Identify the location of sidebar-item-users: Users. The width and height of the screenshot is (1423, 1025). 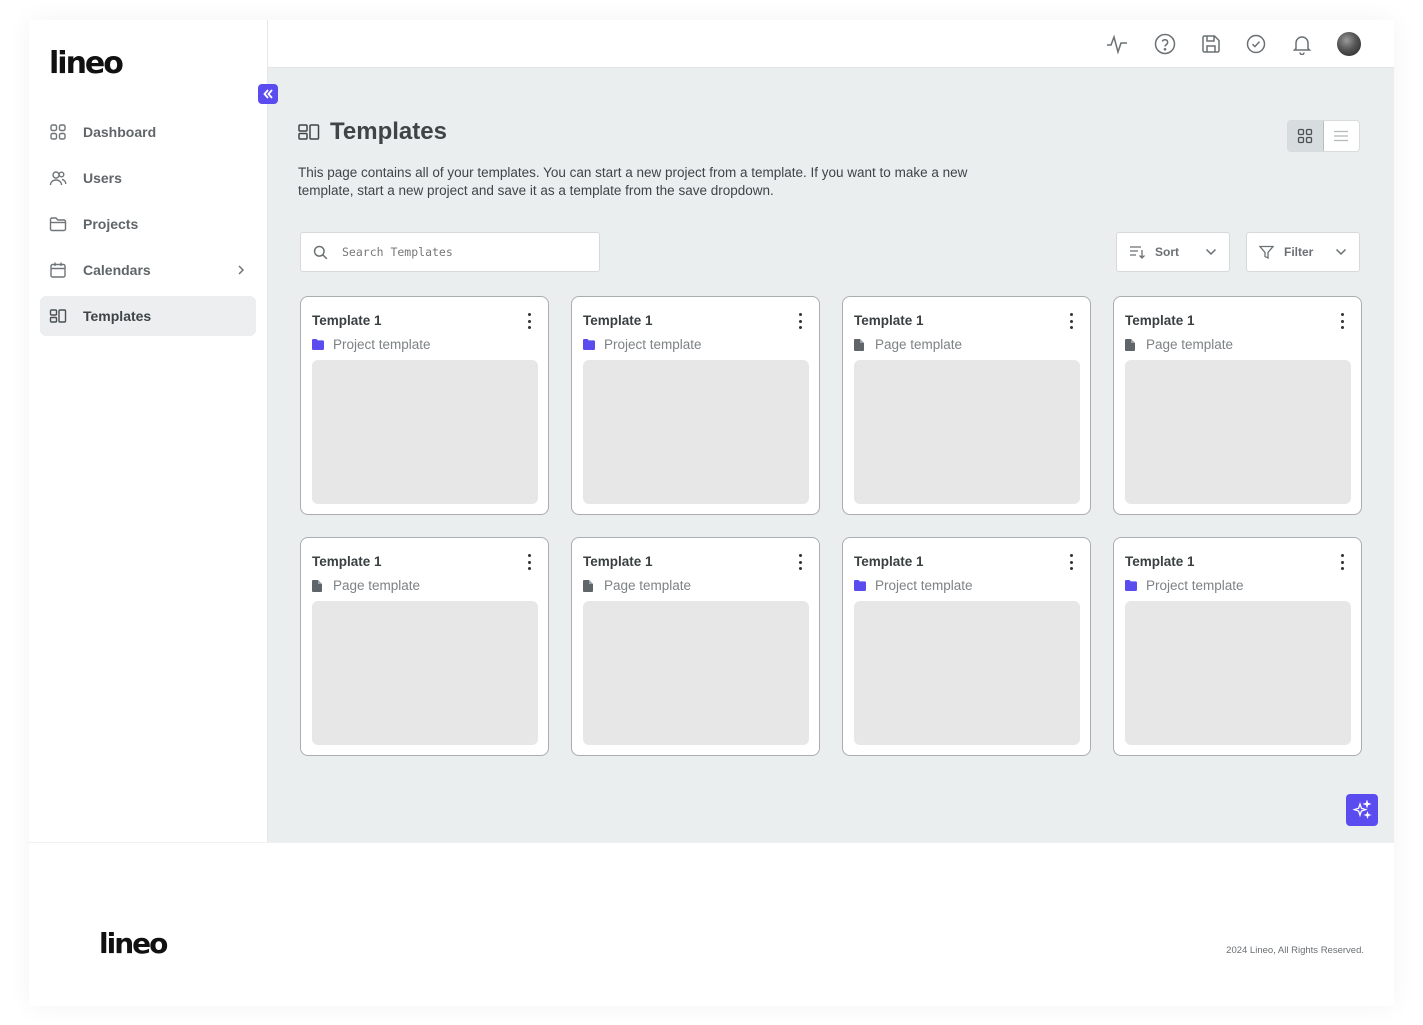
(148, 178).